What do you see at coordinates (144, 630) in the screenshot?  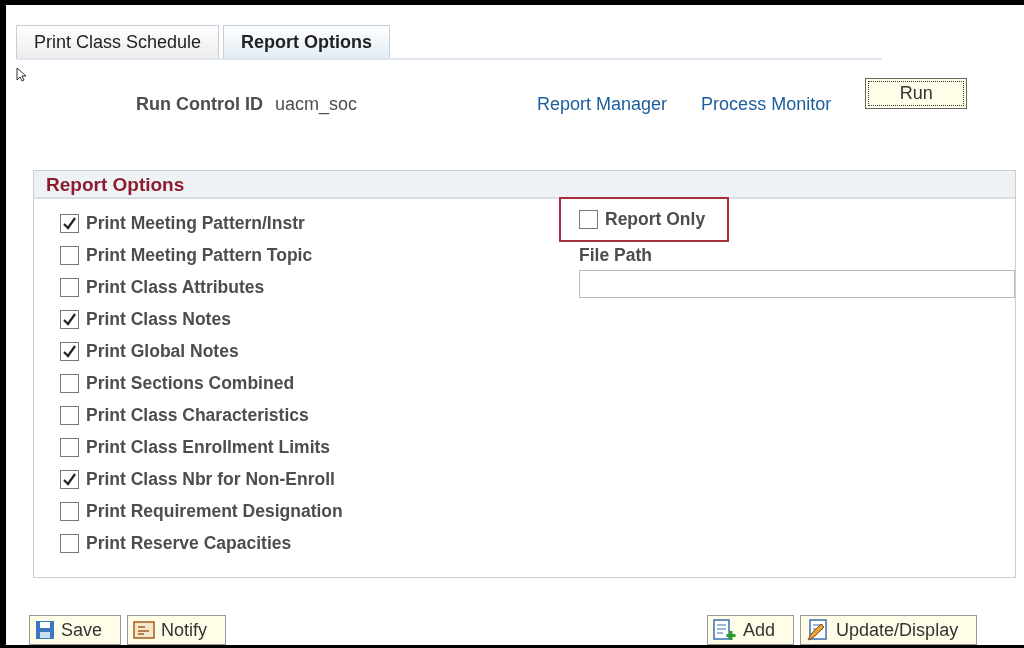 I see `notepad-icon` at bounding box center [144, 630].